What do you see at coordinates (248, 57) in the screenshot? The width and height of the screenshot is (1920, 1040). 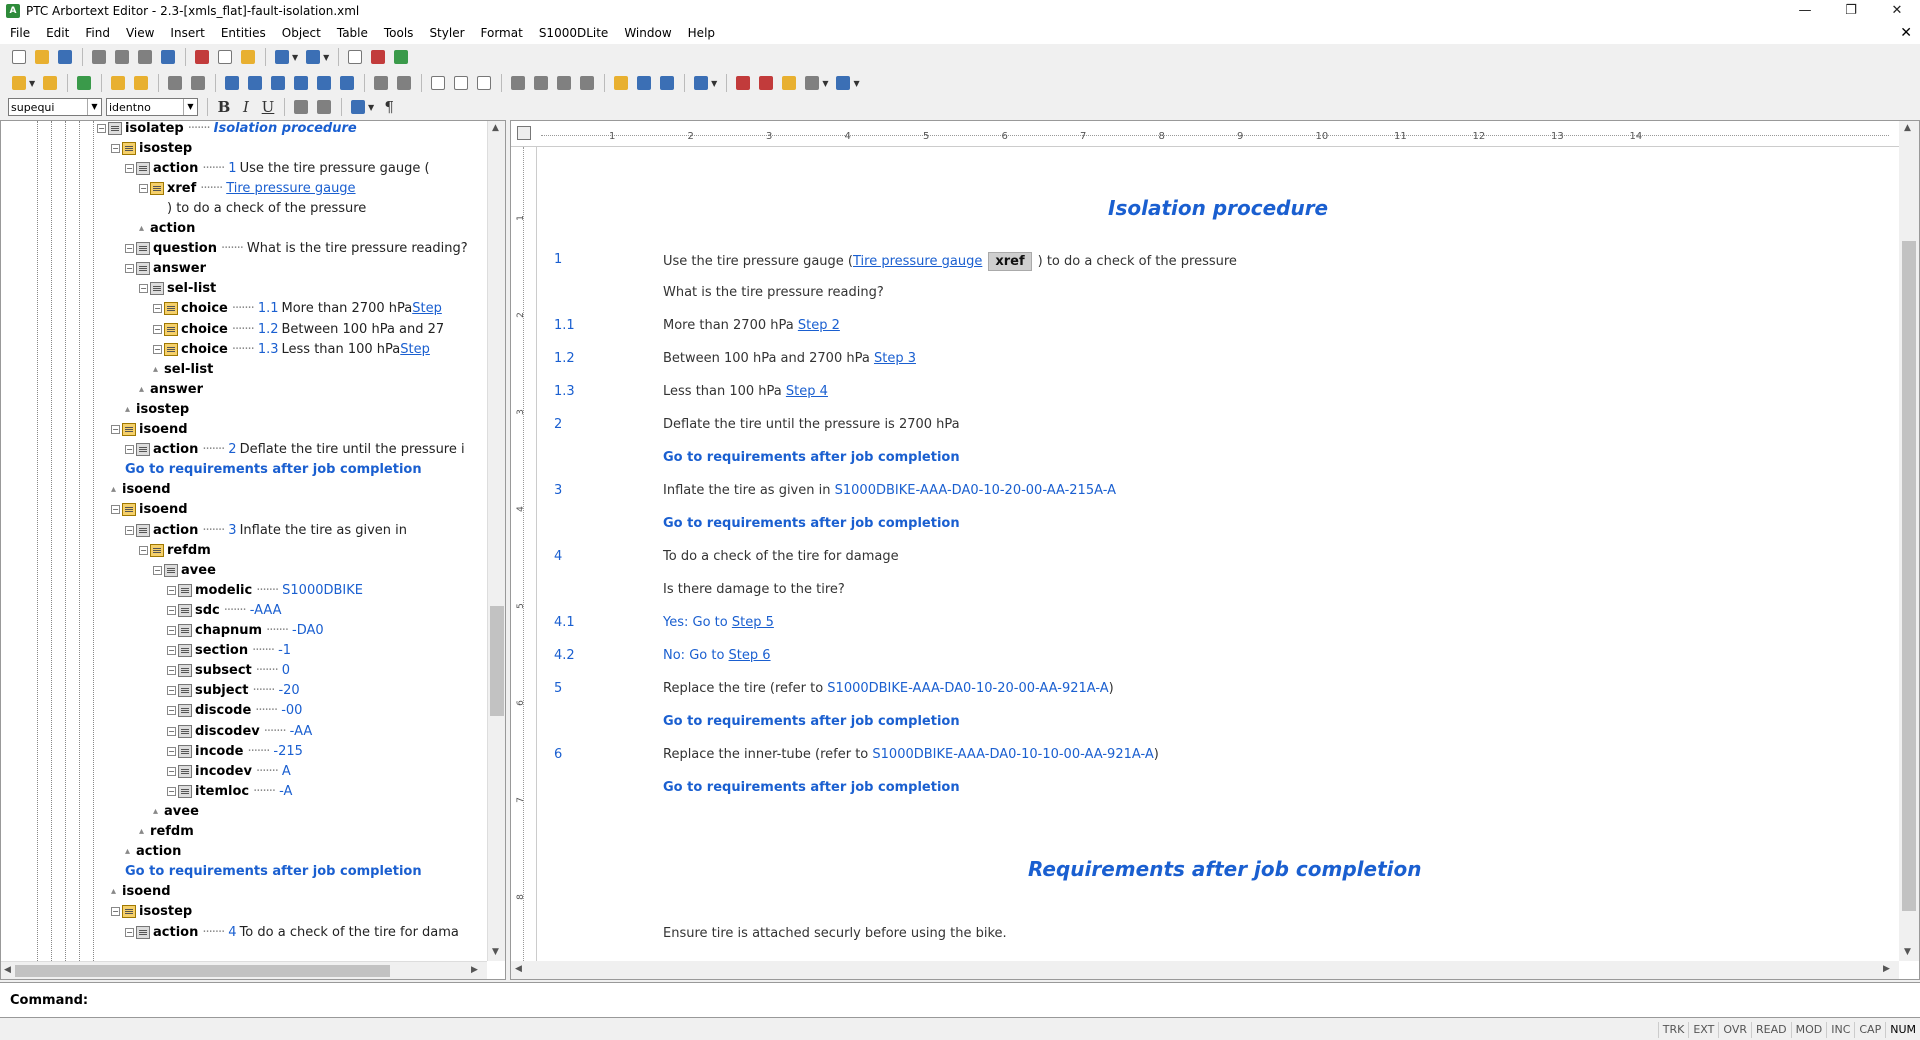 I see `paste-icon` at bounding box center [248, 57].